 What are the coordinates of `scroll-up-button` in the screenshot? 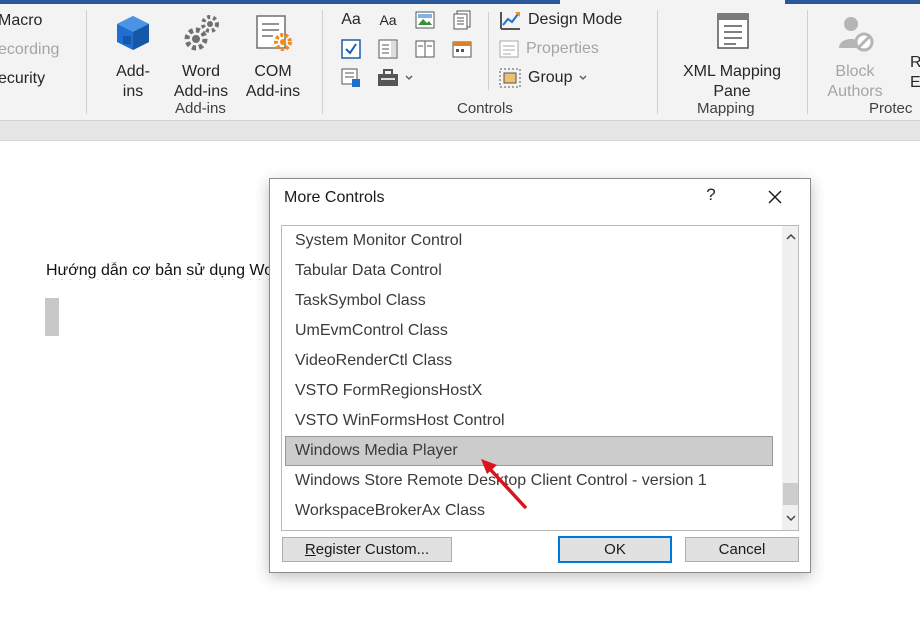 It's located at (790, 237).